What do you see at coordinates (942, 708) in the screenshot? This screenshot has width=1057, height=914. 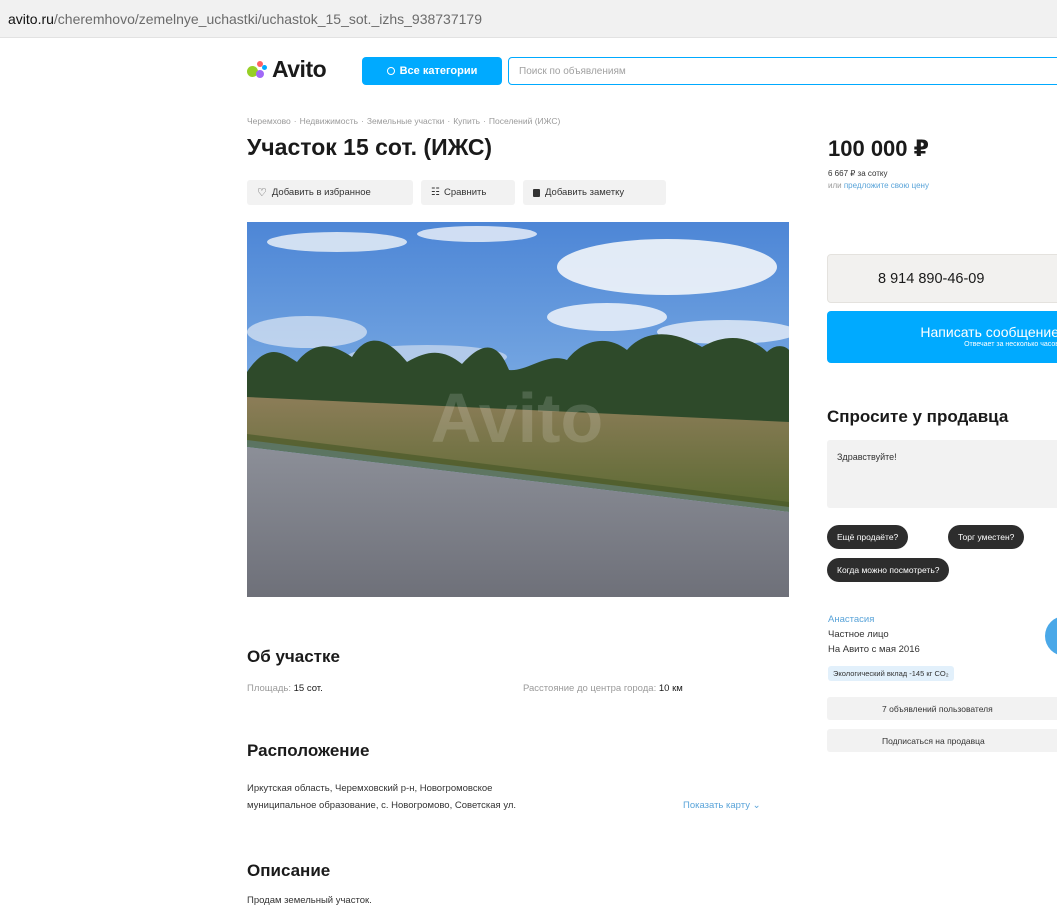 I see `user-listings-button: 7 объявлений пользователя` at bounding box center [942, 708].